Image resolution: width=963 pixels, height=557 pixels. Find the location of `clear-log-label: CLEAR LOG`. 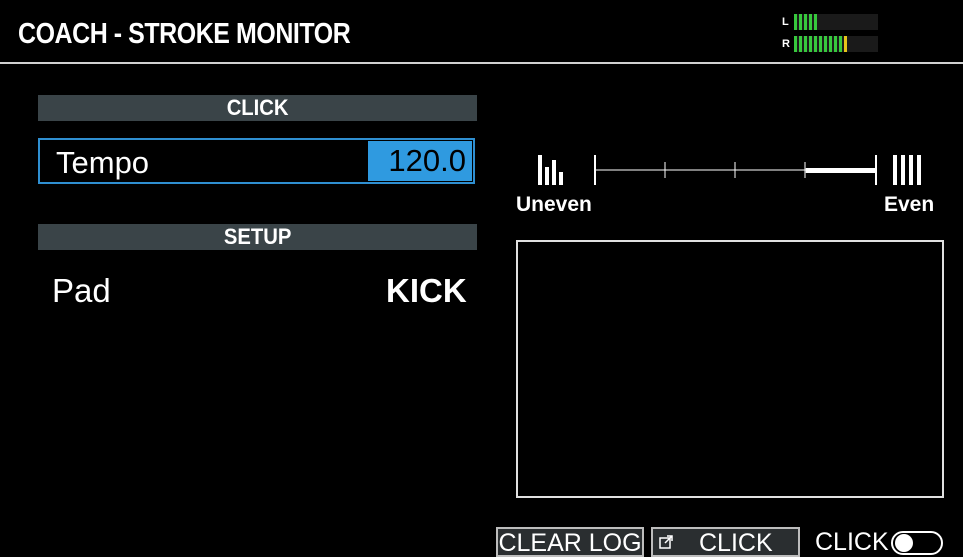

clear-log-label: CLEAR LOG is located at coordinates (570, 543).